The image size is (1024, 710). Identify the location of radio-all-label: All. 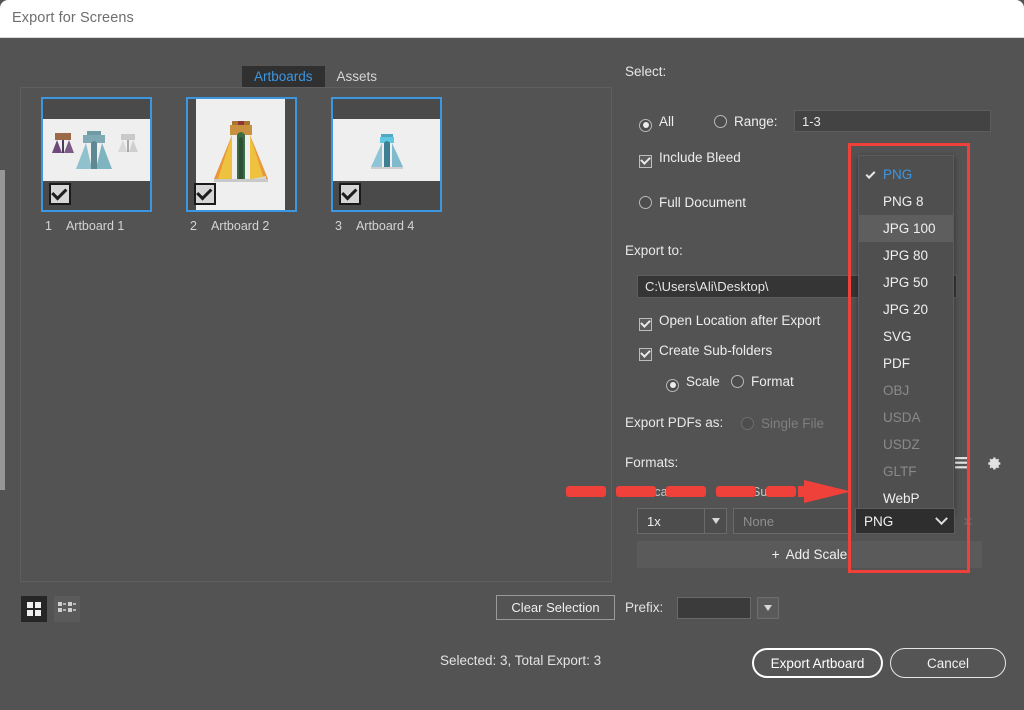
(667, 121).